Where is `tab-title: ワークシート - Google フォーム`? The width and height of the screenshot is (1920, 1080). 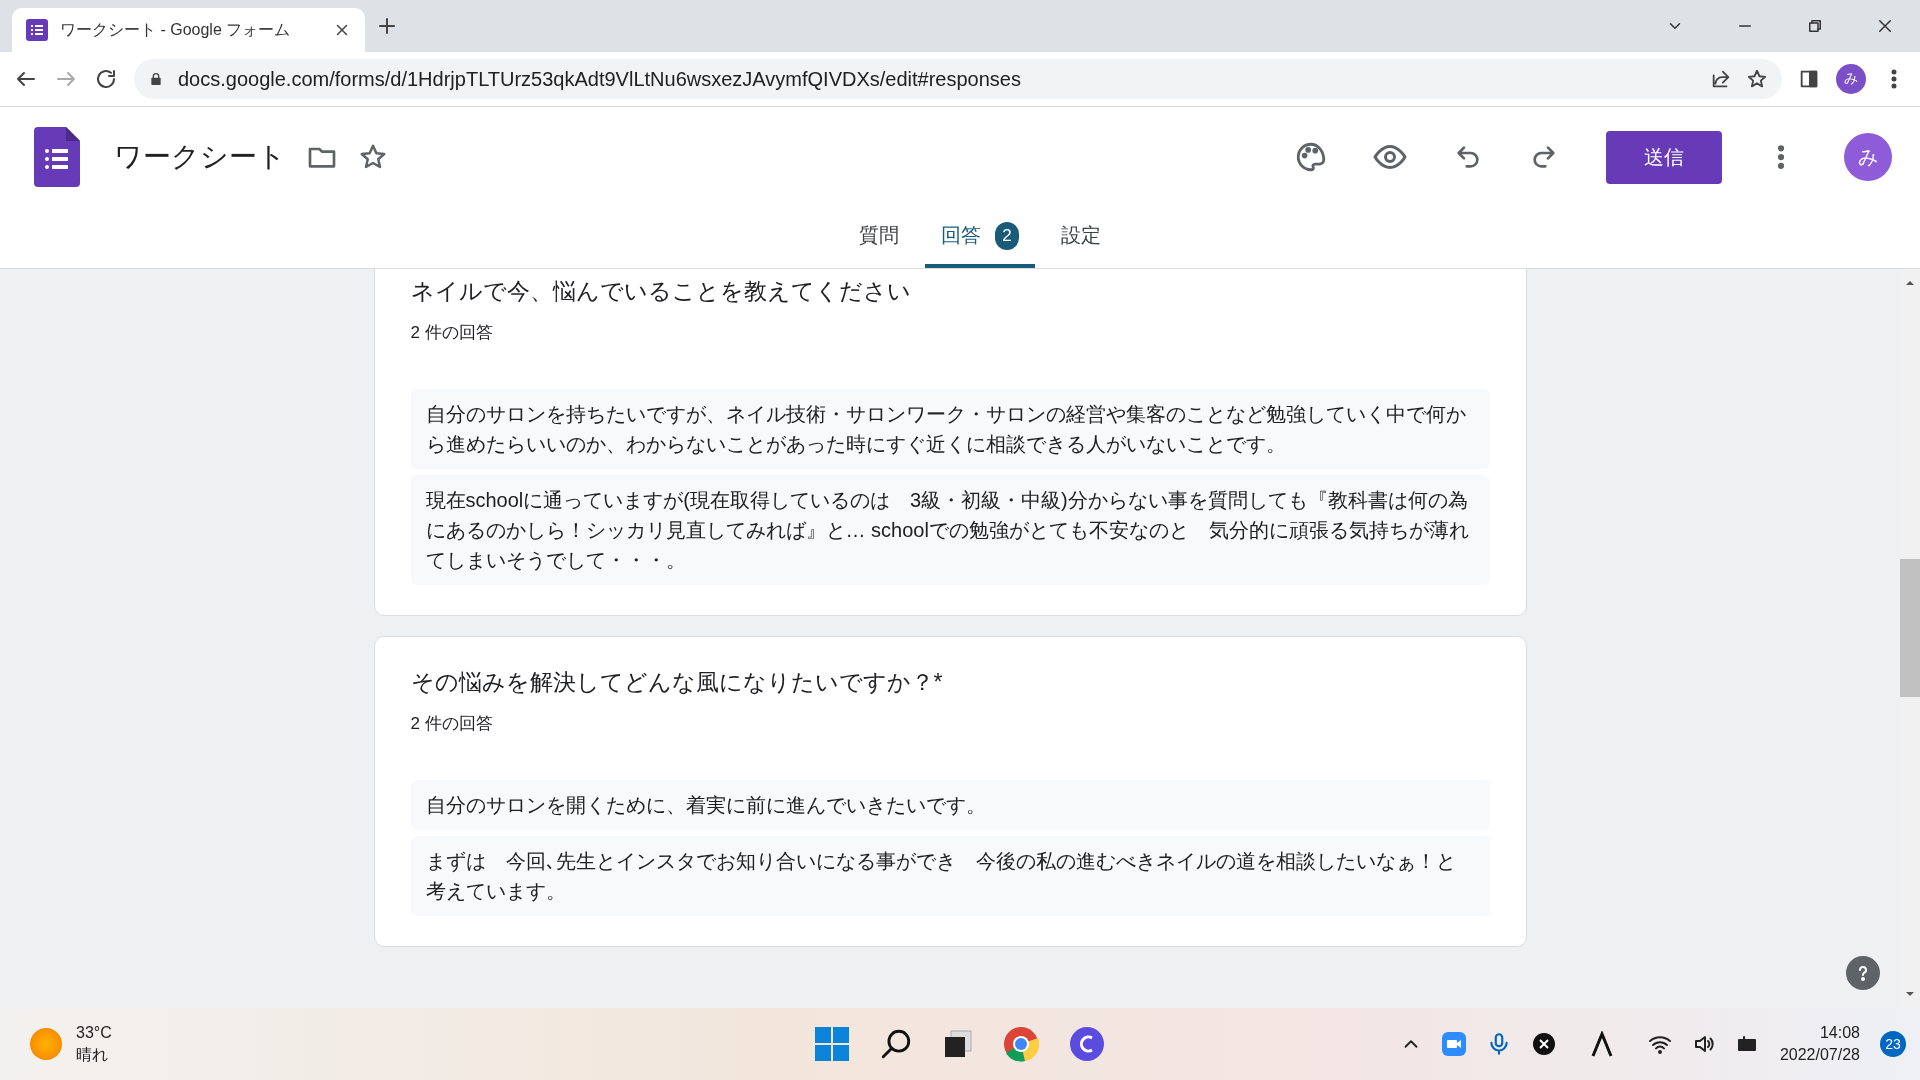
tab-title: ワークシート - Google フォーム is located at coordinates (176, 29).